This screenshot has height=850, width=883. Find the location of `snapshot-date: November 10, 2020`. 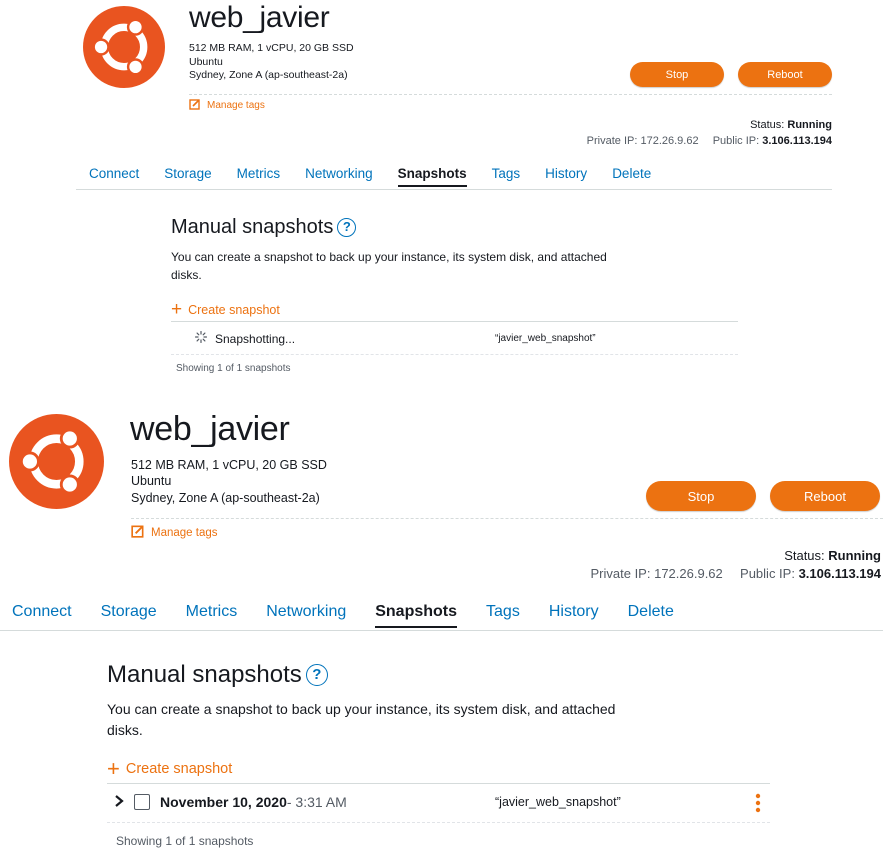

snapshot-date: November 10, 2020 is located at coordinates (223, 802).